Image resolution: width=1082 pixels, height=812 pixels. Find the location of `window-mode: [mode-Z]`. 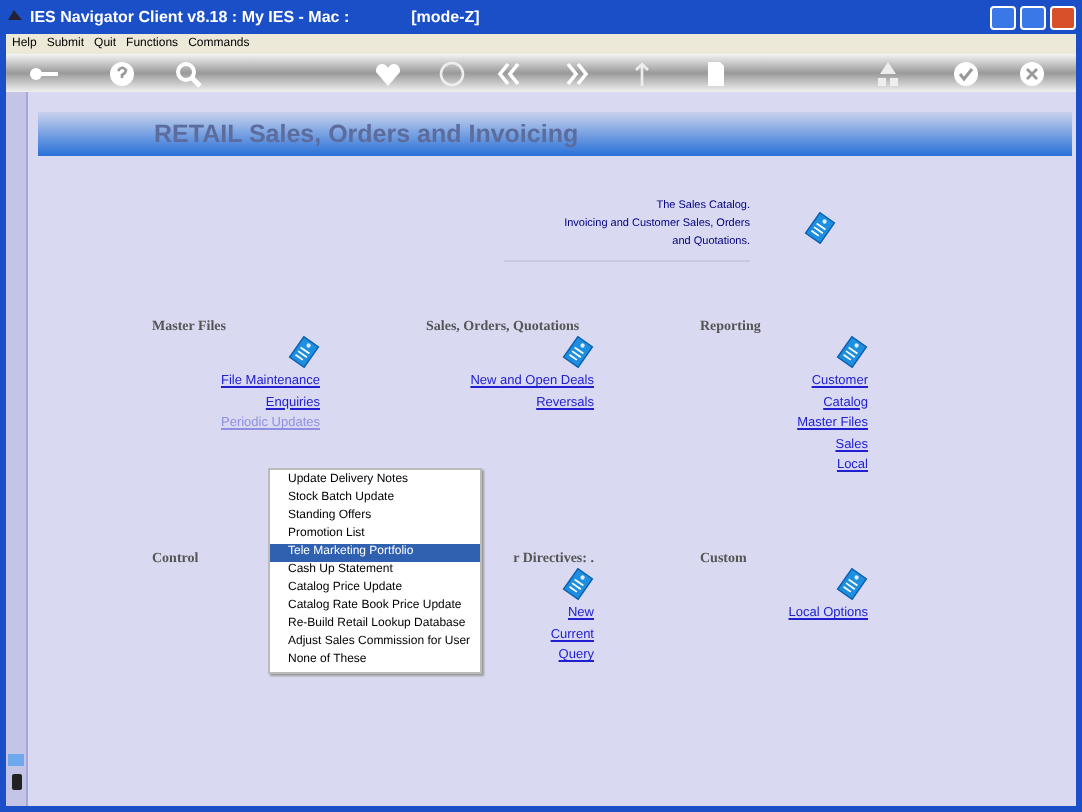

window-mode: [mode-Z] is located at coordinates (445, 17).